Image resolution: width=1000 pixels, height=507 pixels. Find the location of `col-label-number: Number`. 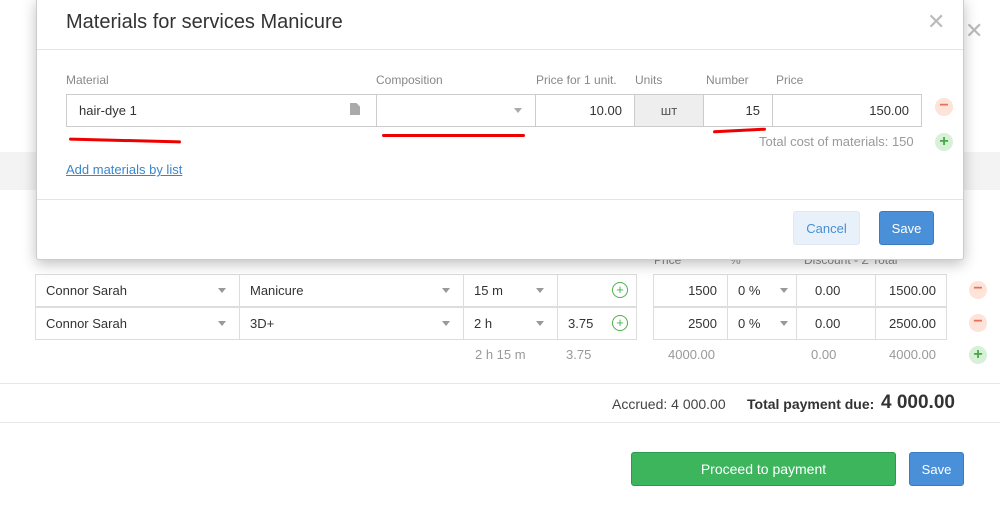

col-label-number: Number is located at coordinates (727, 80).